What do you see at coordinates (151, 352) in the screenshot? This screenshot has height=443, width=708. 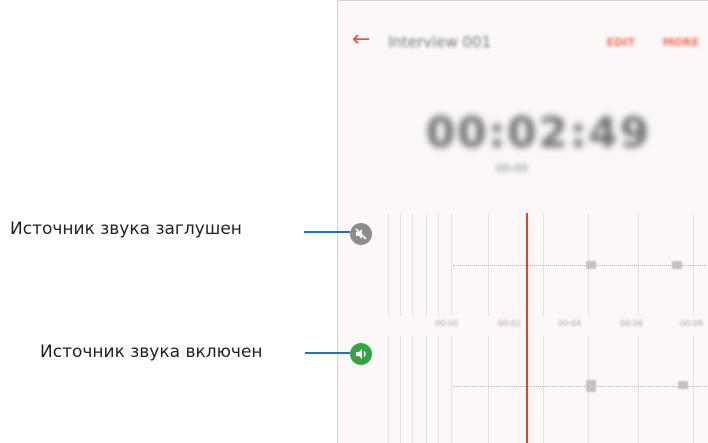 I see `callout-on-label: Источник звука включен` at bounding box center [151, 352].